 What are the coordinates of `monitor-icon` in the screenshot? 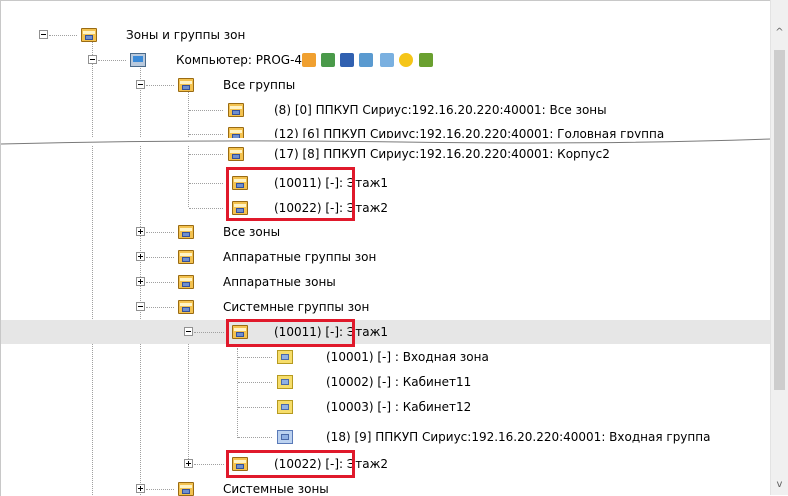 It's located at (328, 60).